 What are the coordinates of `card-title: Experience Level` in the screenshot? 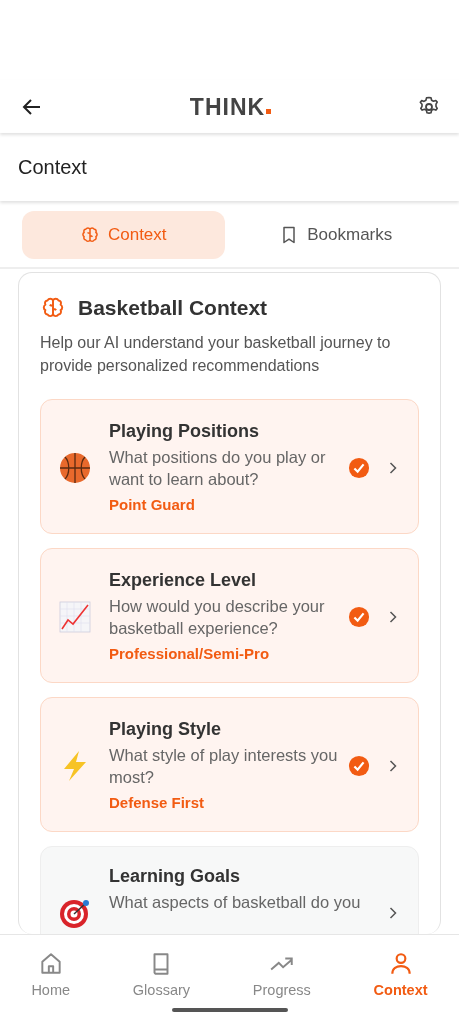 It's located at (183, 580).